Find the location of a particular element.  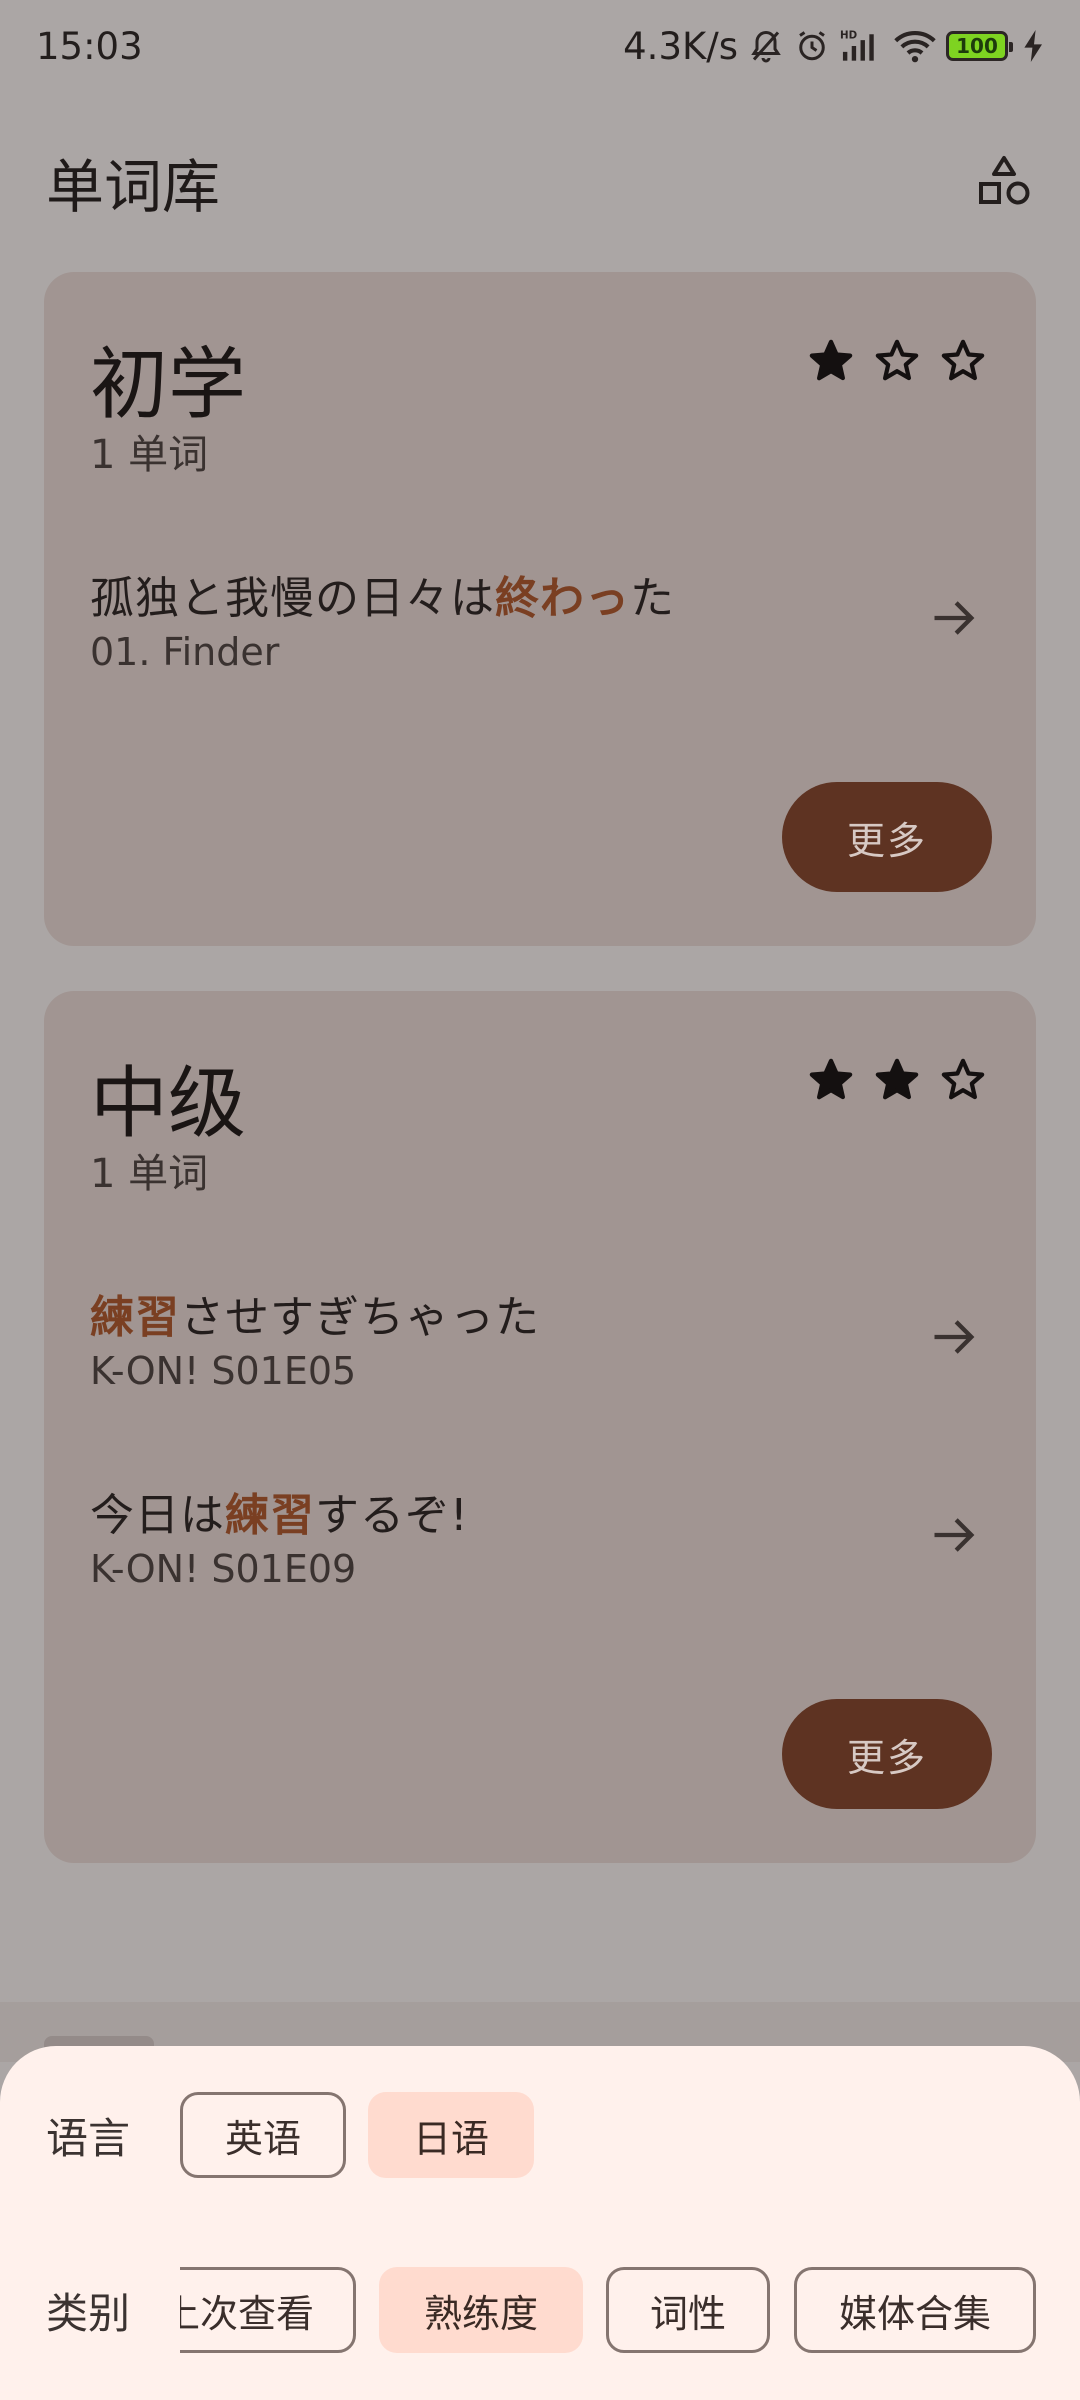

example-sentence: 孤独と我慢の日々は終わった is located at coordinates (382, 598).